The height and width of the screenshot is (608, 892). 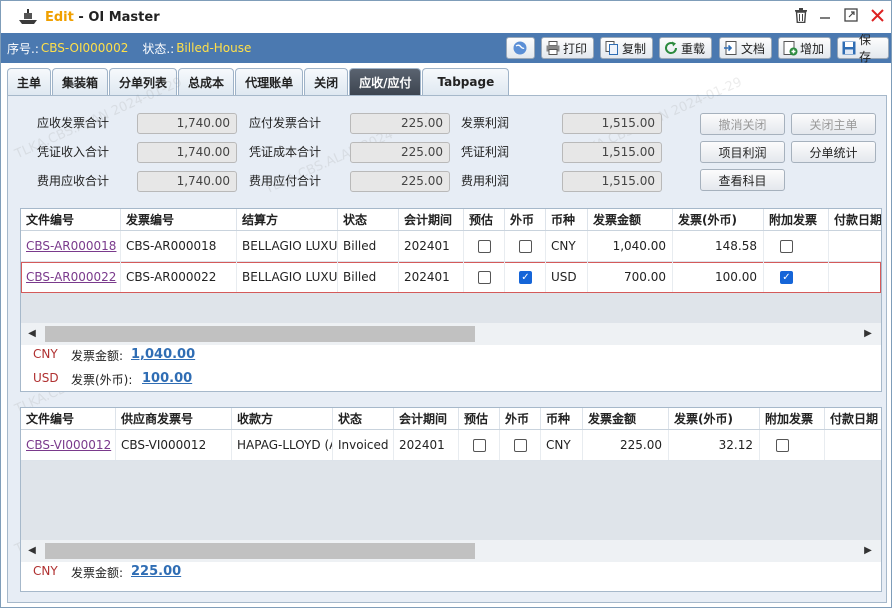 What do you see at coordinates (163, 354) in the screenshot?
I see `total-value: 1,040.00` at bounding box center [163, 354].